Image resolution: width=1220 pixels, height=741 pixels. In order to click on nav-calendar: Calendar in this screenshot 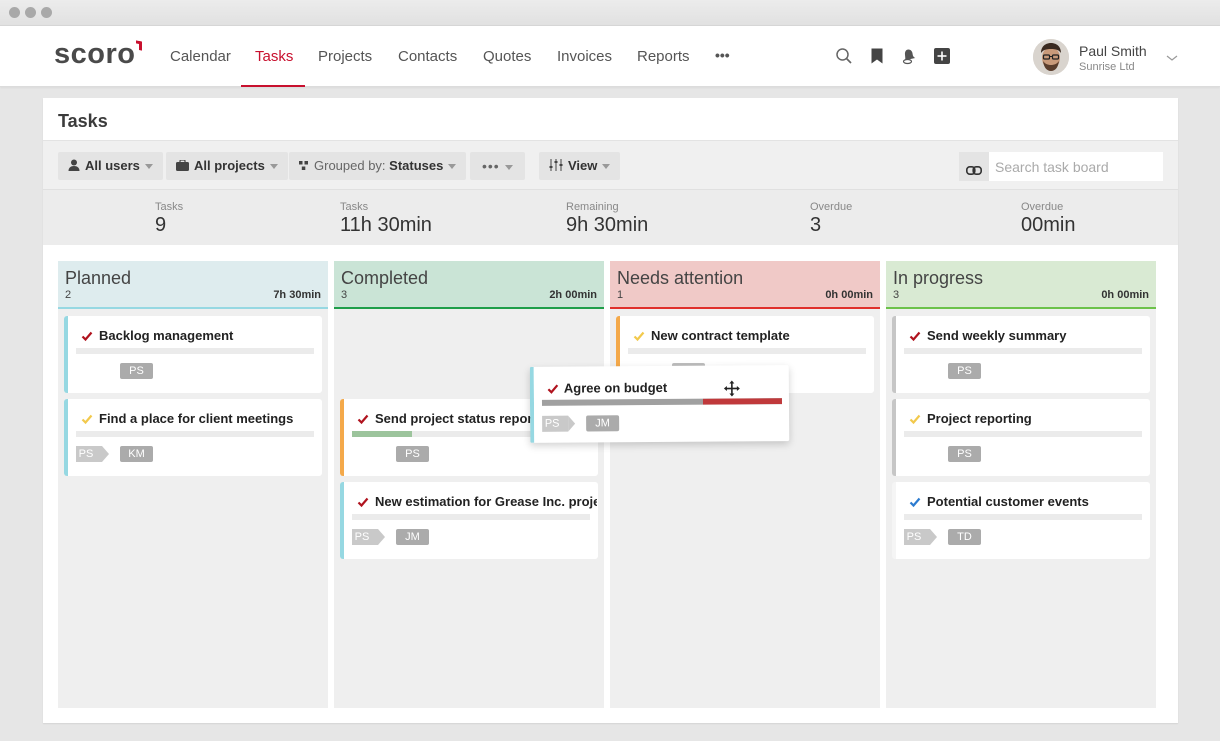, I will do `click(200, 56)`.